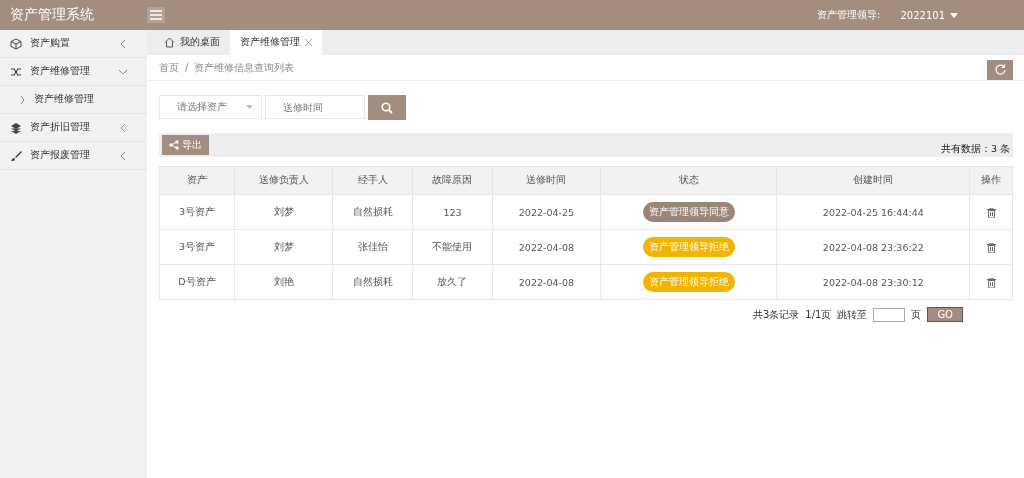 This screenshot has width=1024, height=478. I want to click on menu-button, so click(156, 15).